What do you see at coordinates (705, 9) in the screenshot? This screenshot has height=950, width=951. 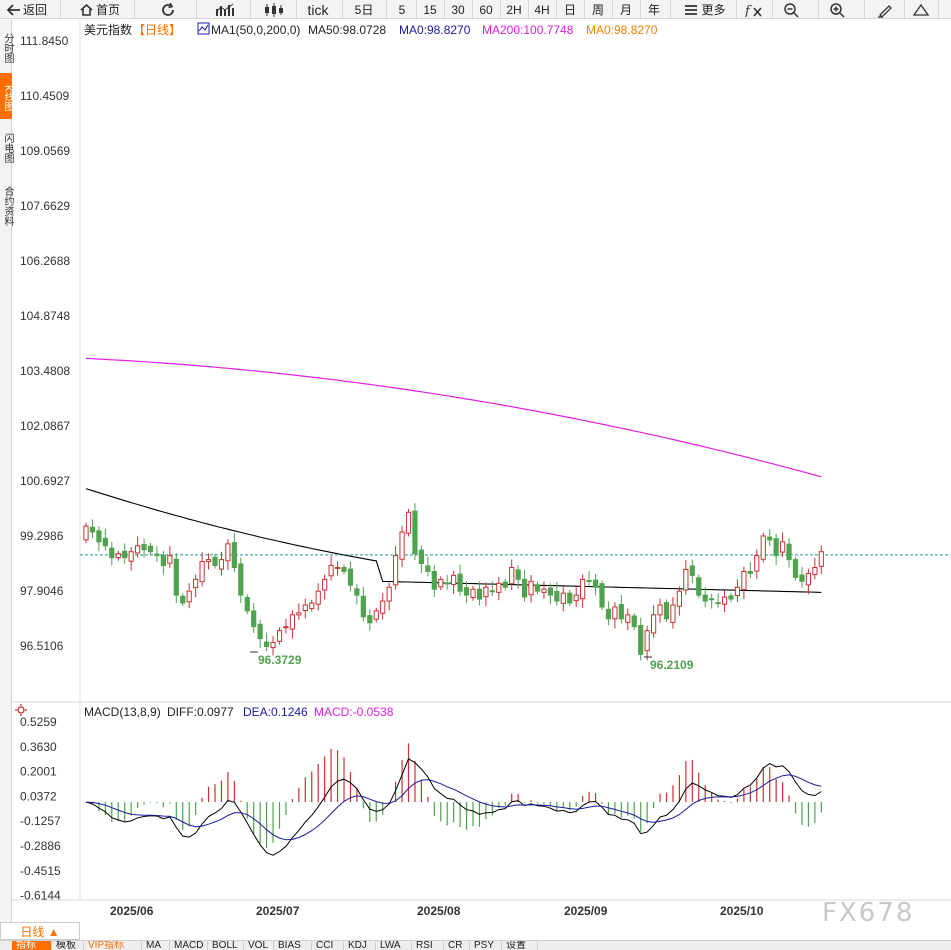 I see `more-button: 更多` at bounding box center [705, 9].